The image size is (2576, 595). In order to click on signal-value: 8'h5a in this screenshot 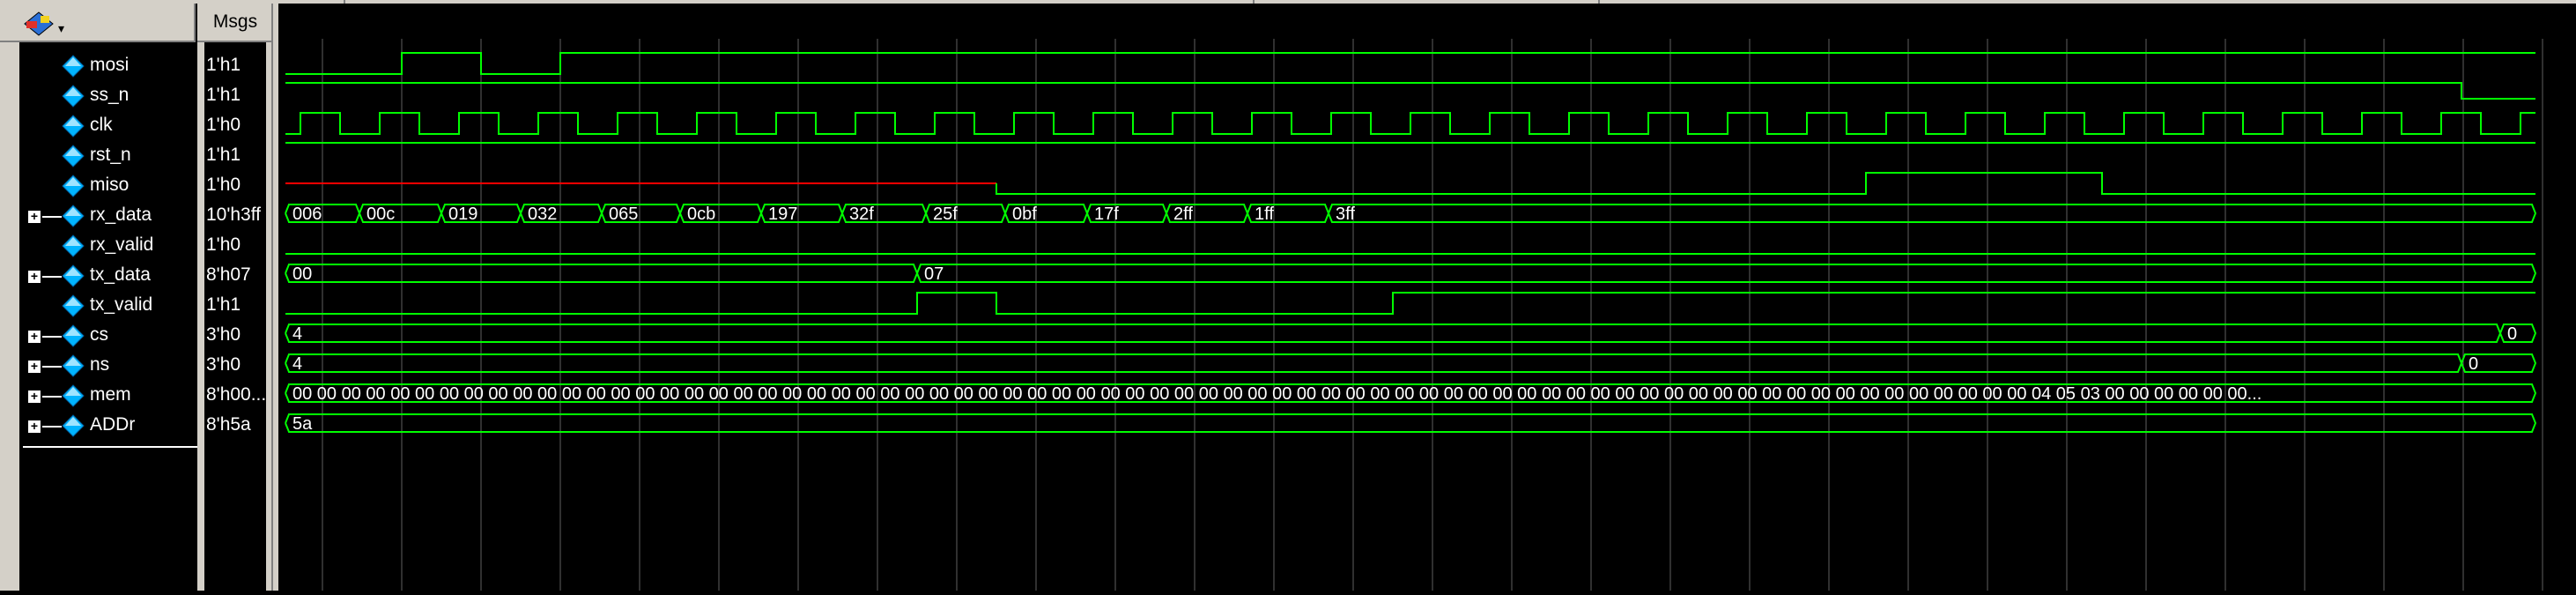, I will do `click(229, 424)`.